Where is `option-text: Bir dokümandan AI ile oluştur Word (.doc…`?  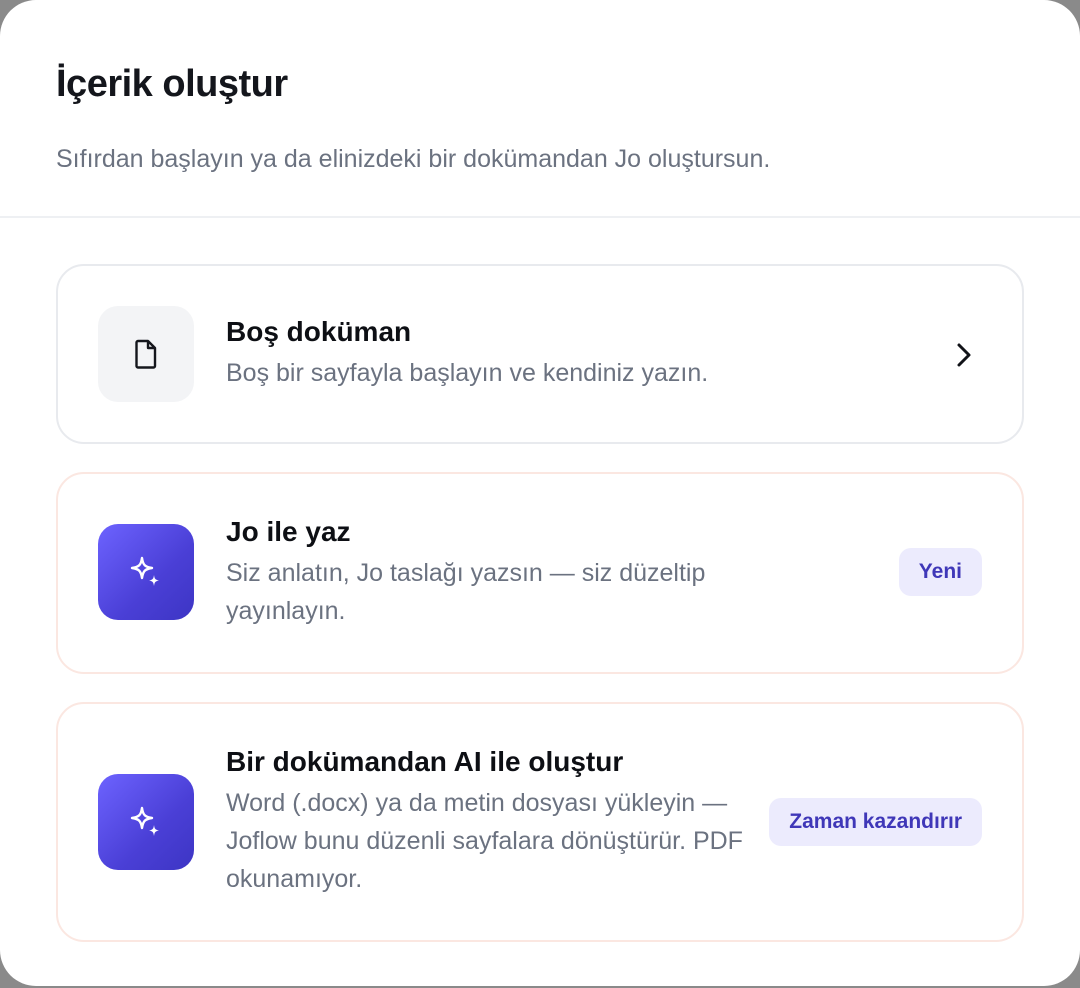
option-text: Bir dokümandan AI ile oluştur Word (.doc… is located at coordinates (486, 821).